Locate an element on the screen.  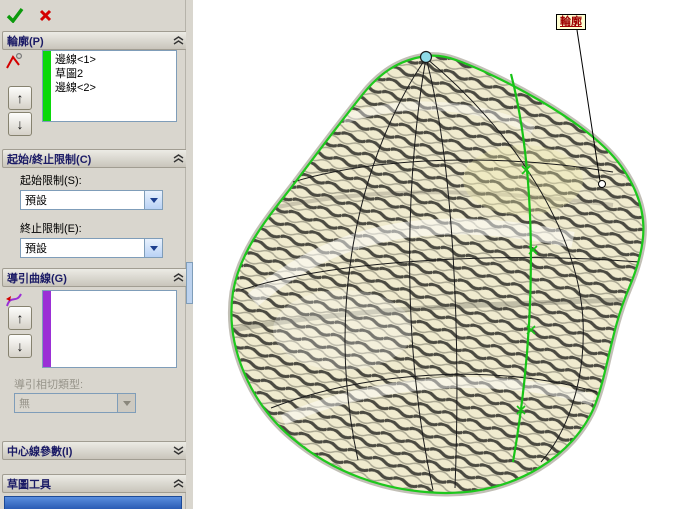
profiles-list: 邊線<1> 草圖2 邊線<2> is located at coordinates (75, 86).